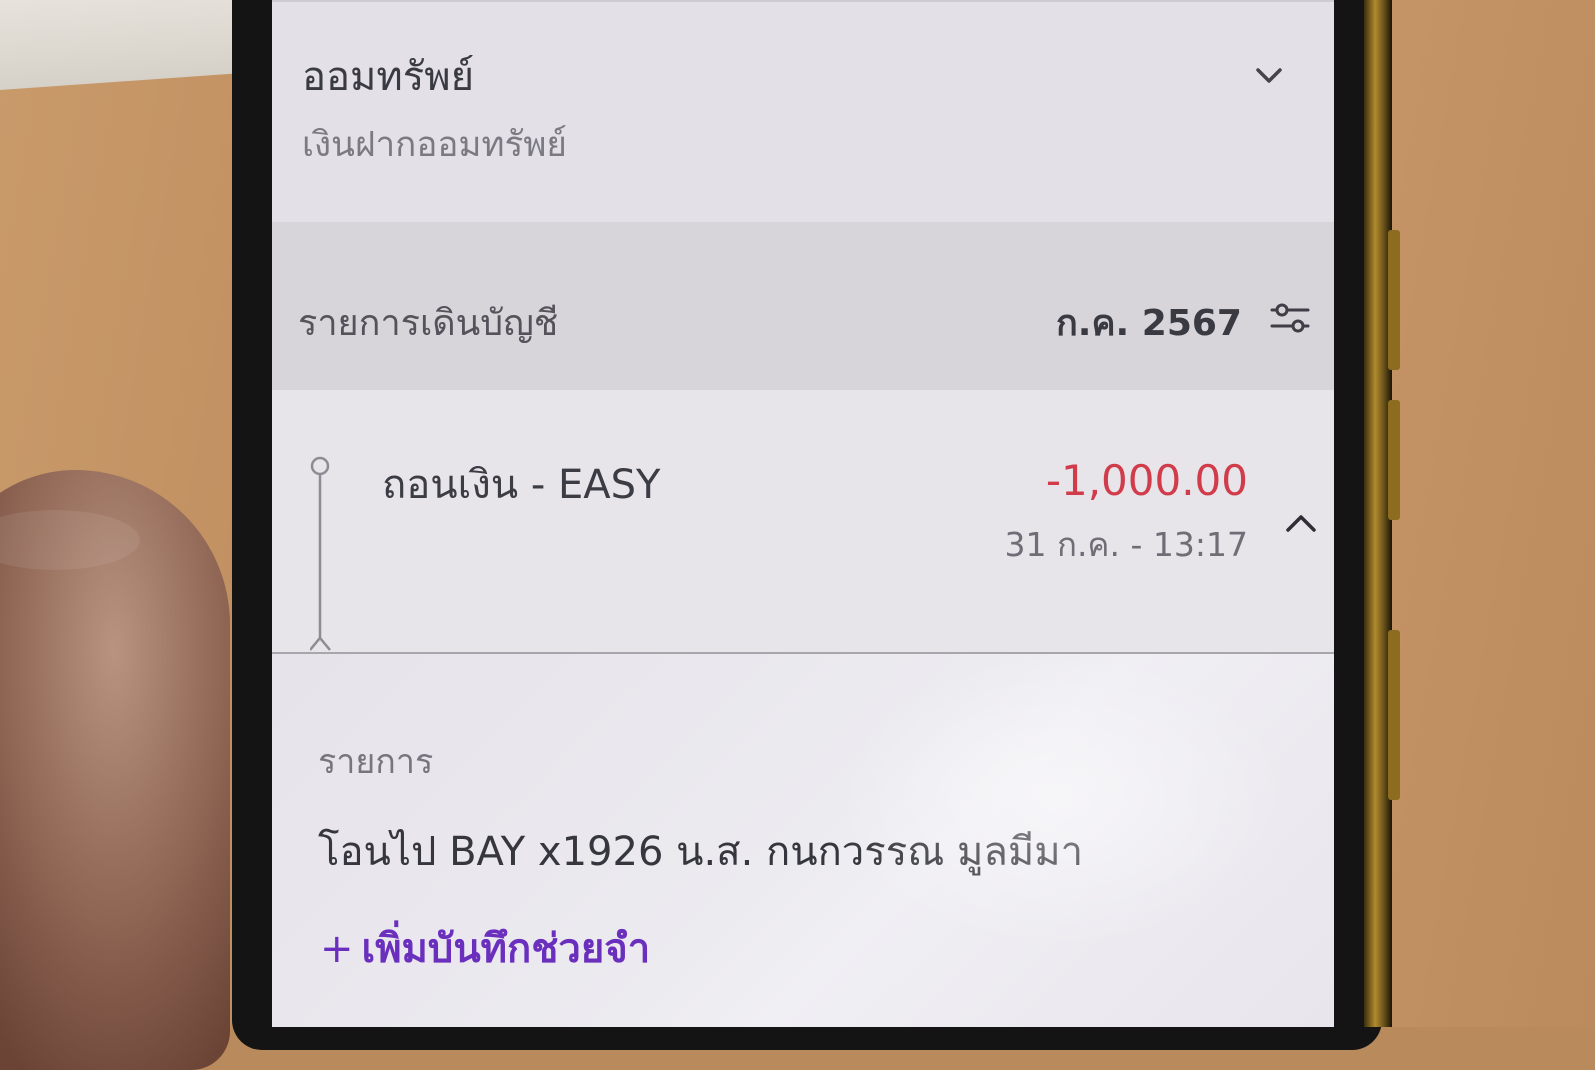 Image resolution: width=1595 pixels, height=1070 pixels. What do you see at coordinates (1301, 525) in the screenshot?
I see `chevron-up-icon` at bounding box center [1301, 525].